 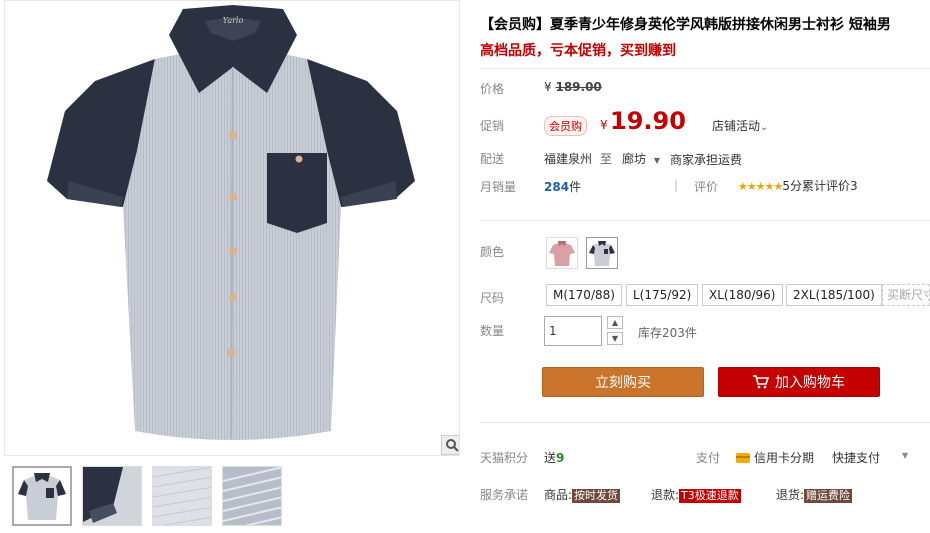 I want to click on sales-count: 284, so click(x=557, y=187).